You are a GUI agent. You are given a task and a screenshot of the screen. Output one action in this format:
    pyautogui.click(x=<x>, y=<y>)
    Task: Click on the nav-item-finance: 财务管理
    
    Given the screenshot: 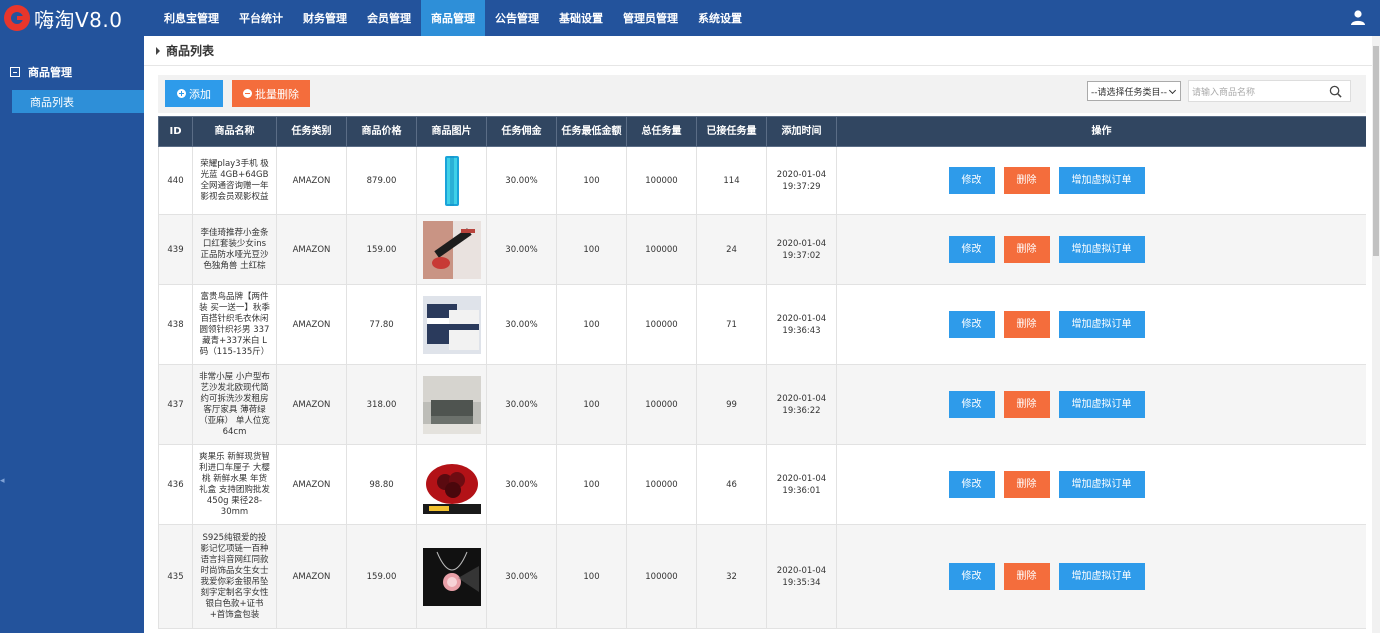 What is the action you would take?
    pyautogui.click(x=325, y=18)
    